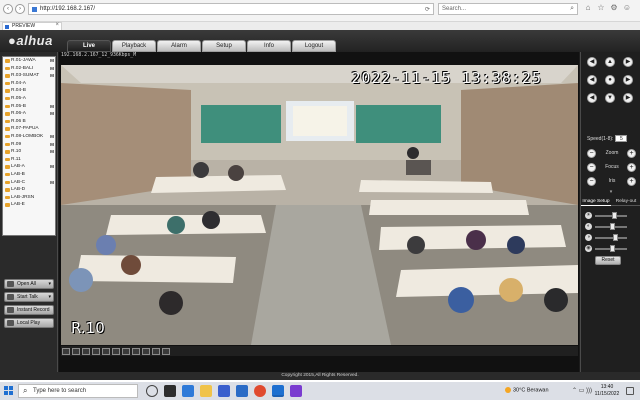 The height and width of the screenshot is (400, 640). I want to click on refresh-icon: ⟳, so click(427, 9).